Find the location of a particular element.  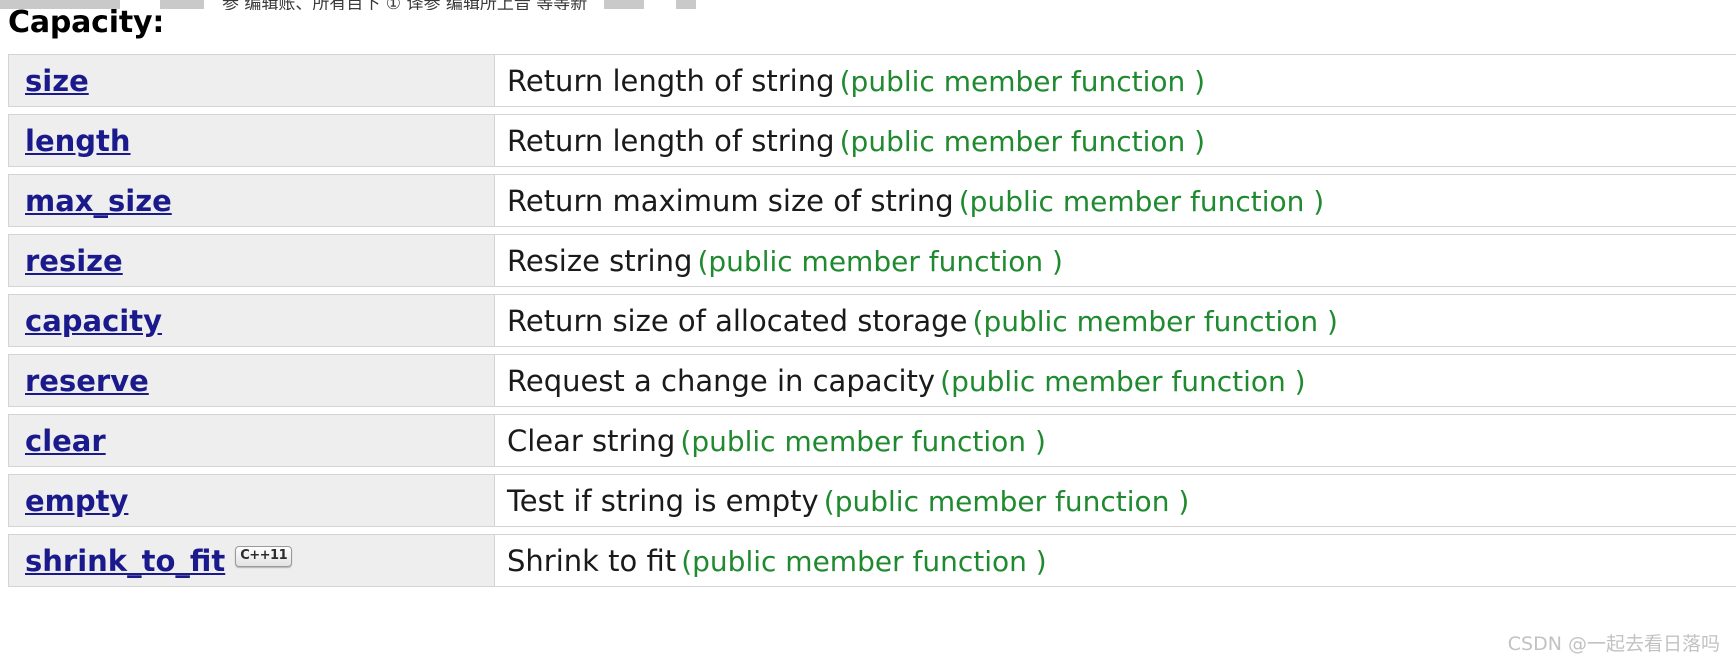

clipped-top-text: 参 编辑账、所有目下 ① 译参 编辑所上音 等等新 is located at coordinates (405, 5).